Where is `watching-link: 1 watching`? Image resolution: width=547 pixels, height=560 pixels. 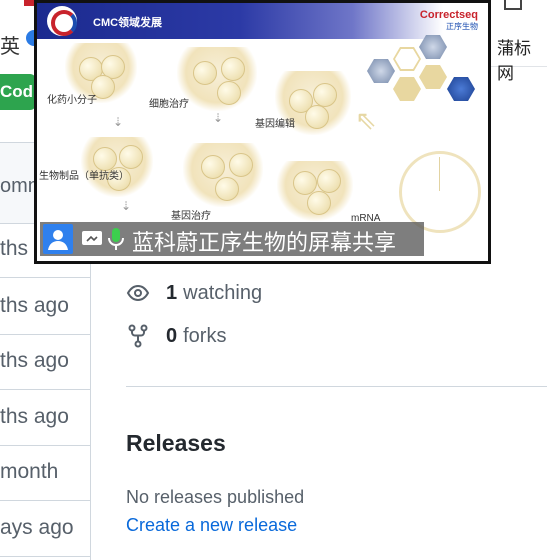
watching-link: 1 watching is located at coordinates (194, 293).